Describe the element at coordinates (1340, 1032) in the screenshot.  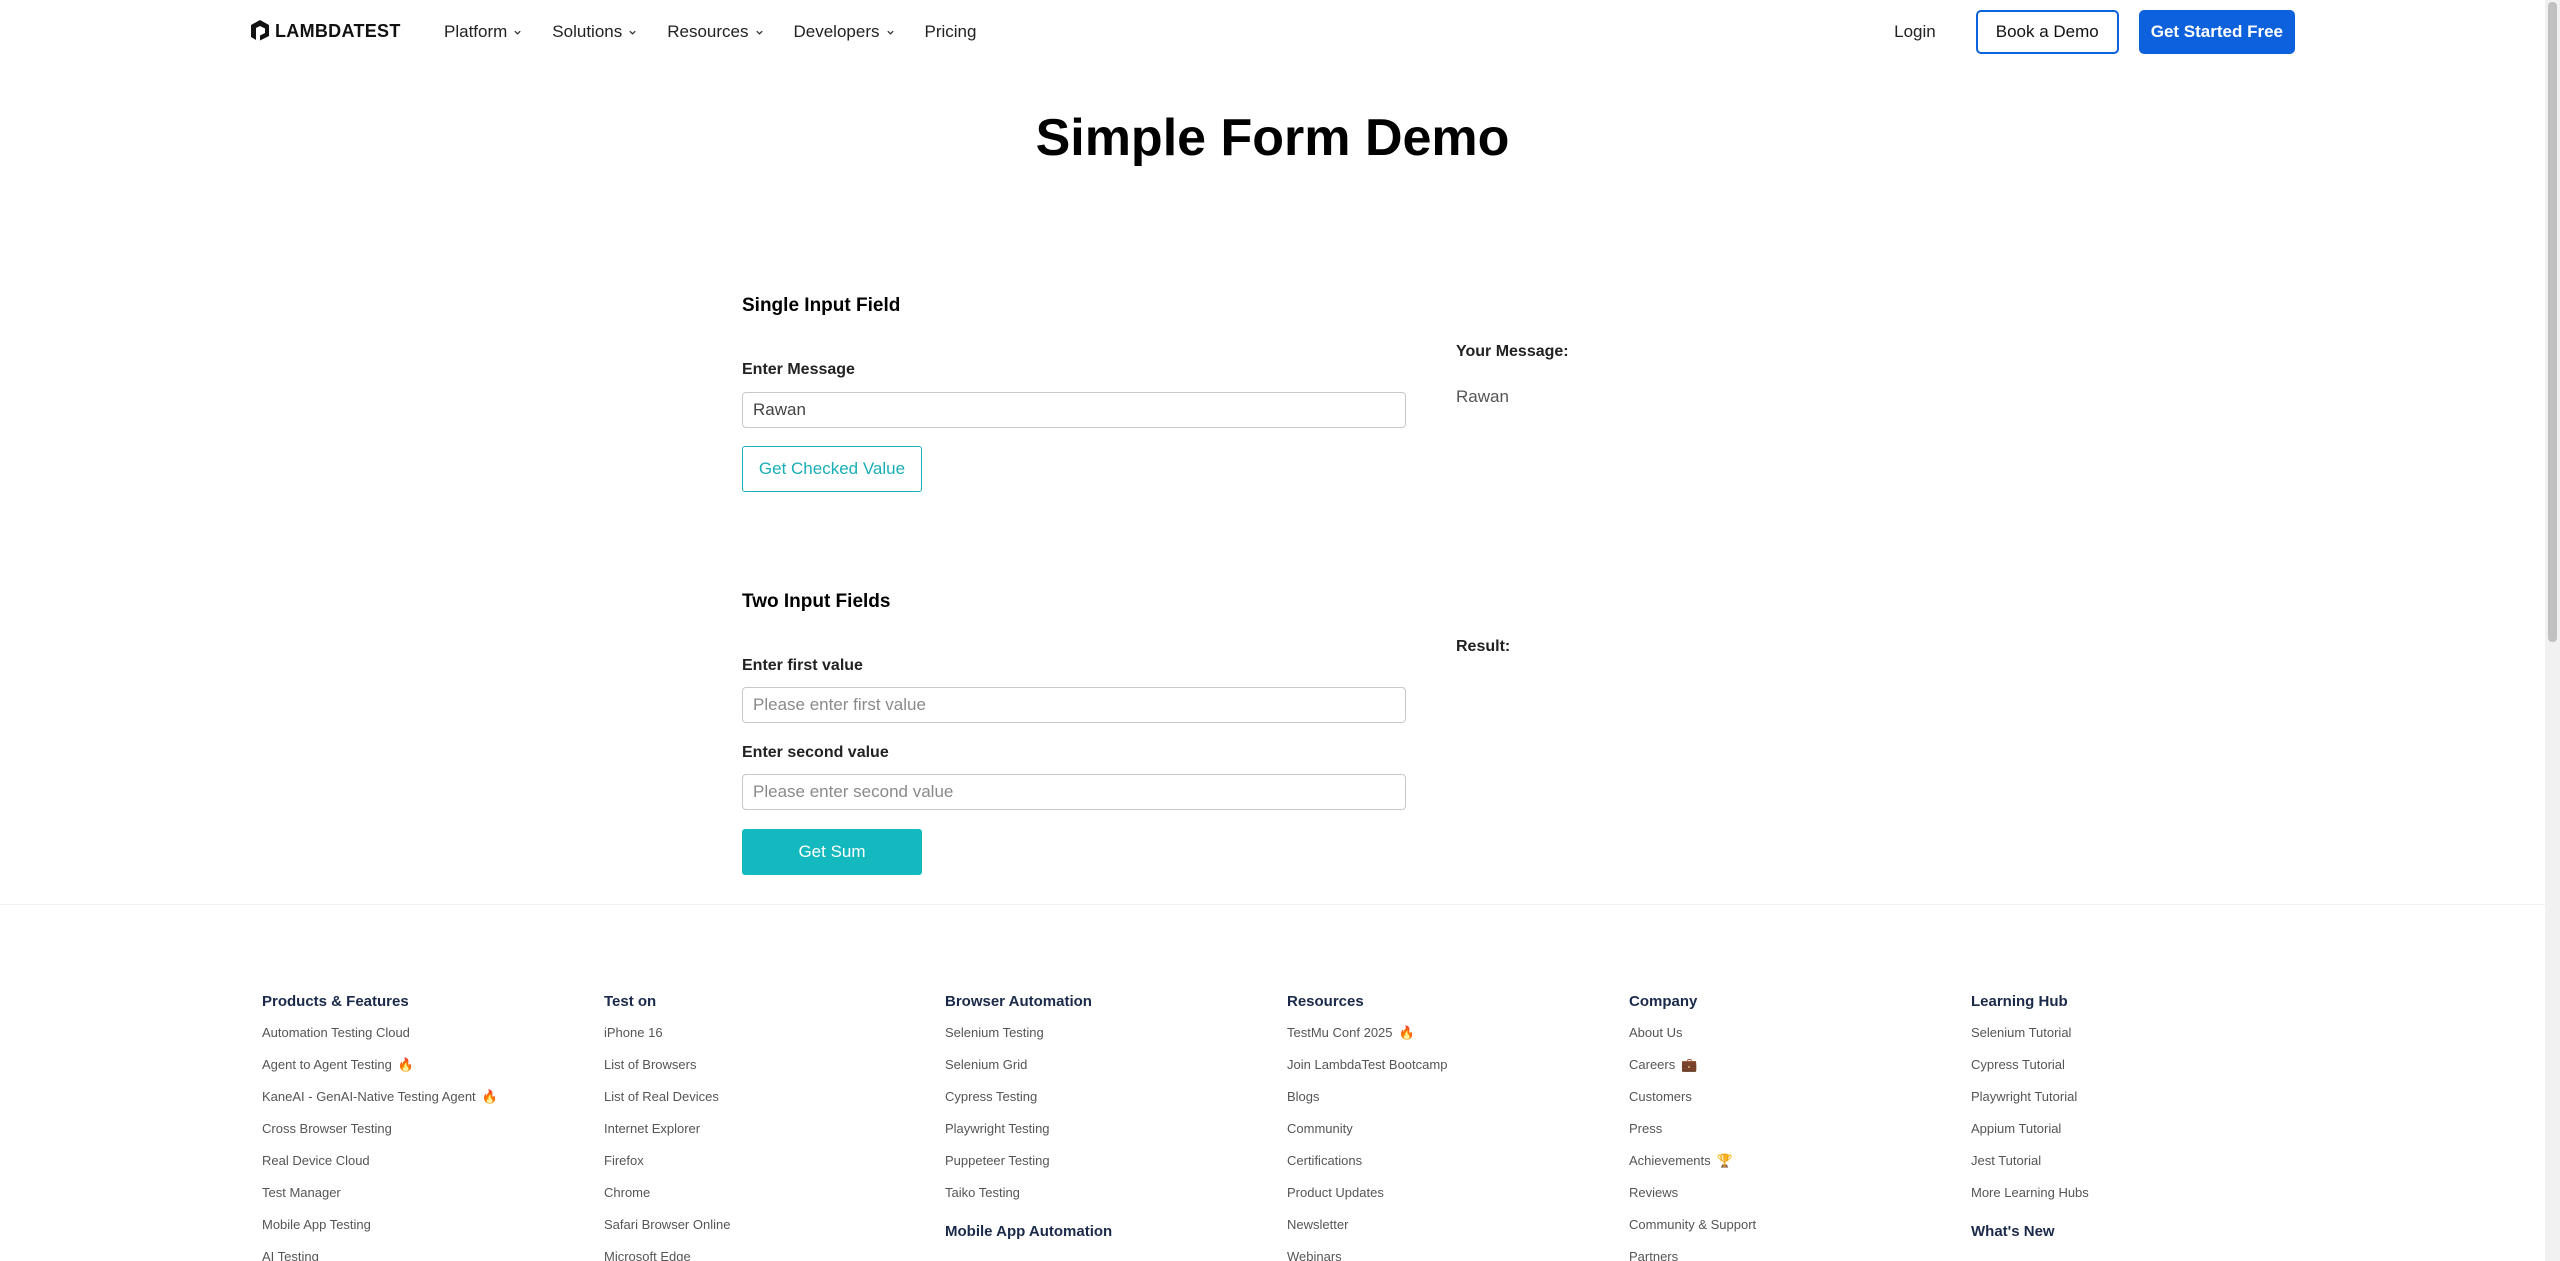
I see `footer-link-text: TestMu Conf 2025` at that location.